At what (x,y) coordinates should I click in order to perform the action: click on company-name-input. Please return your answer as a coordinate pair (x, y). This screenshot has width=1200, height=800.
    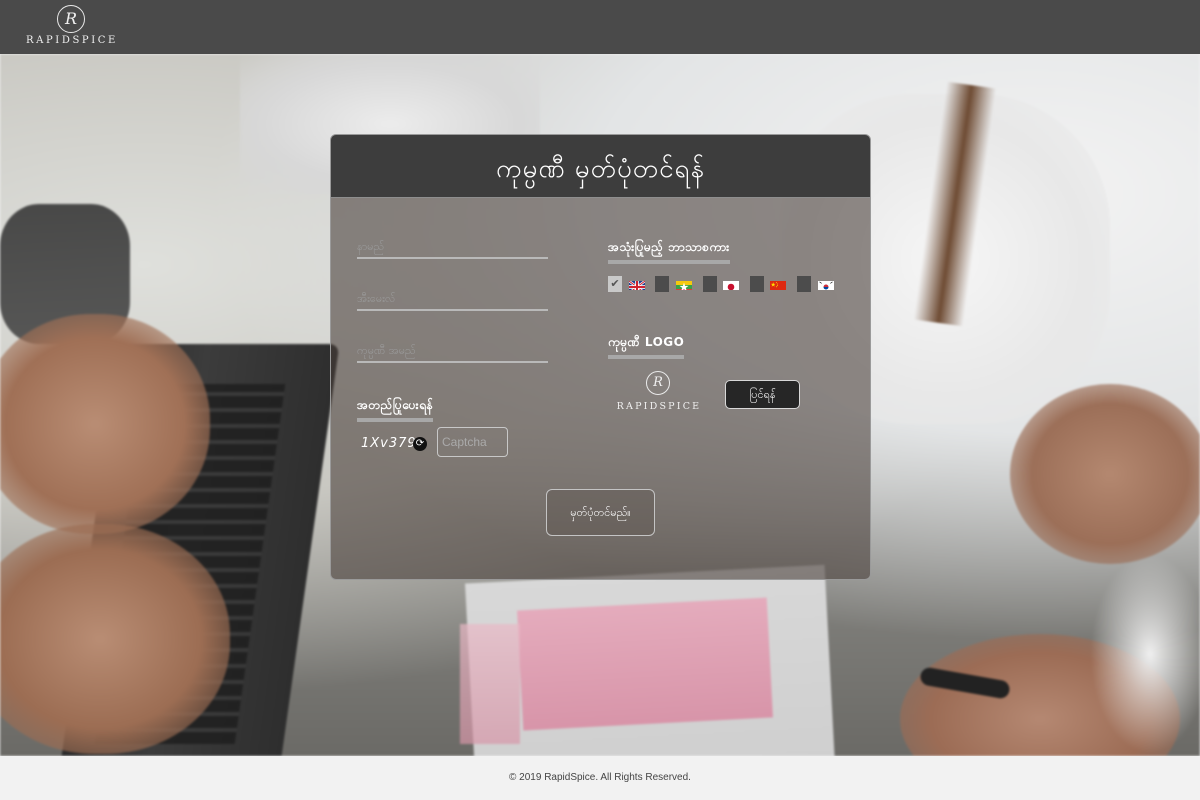
    Looking at the image, I should click on (452, 350).